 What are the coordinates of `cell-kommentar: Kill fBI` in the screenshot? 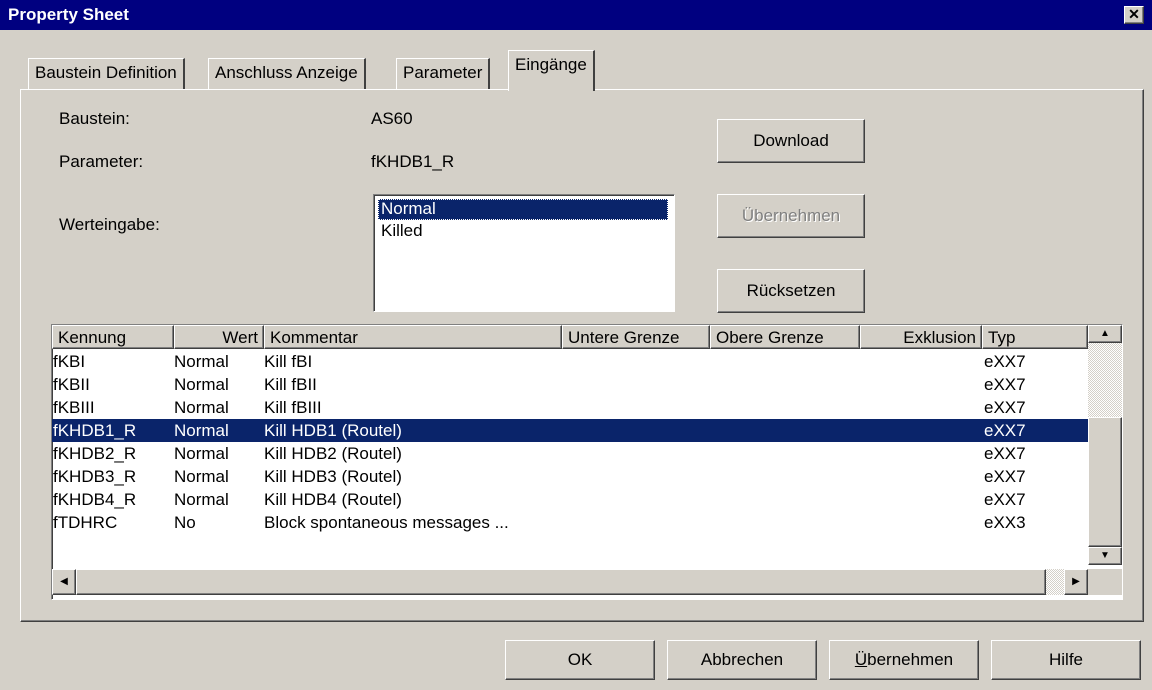 It's located at (288, 361).